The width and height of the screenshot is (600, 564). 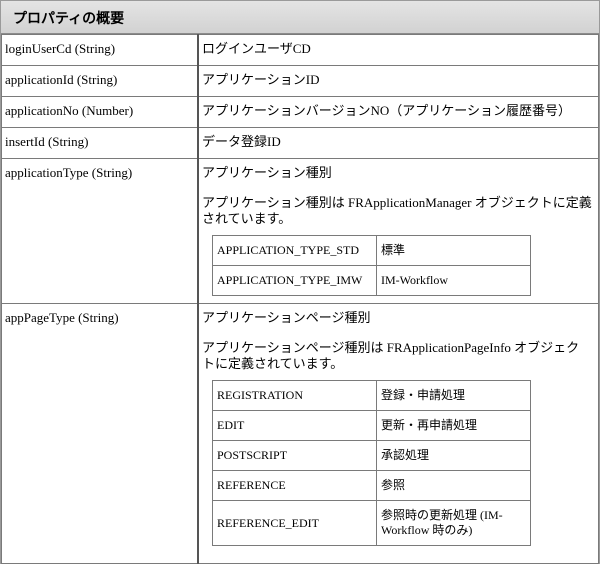 What do you see at coordinates (100, 112) in the screenshot?
I see `property-name: applicationNo (Number)` at bounding box center [100, 112].